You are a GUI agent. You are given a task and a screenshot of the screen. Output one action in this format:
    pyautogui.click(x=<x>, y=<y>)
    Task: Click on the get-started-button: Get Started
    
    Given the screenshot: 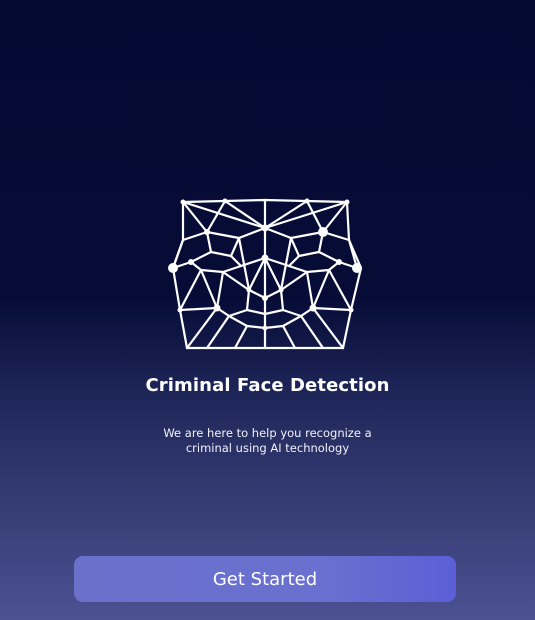 What is the action you would take?
    pyautogui.click(x=265, y=579)
    